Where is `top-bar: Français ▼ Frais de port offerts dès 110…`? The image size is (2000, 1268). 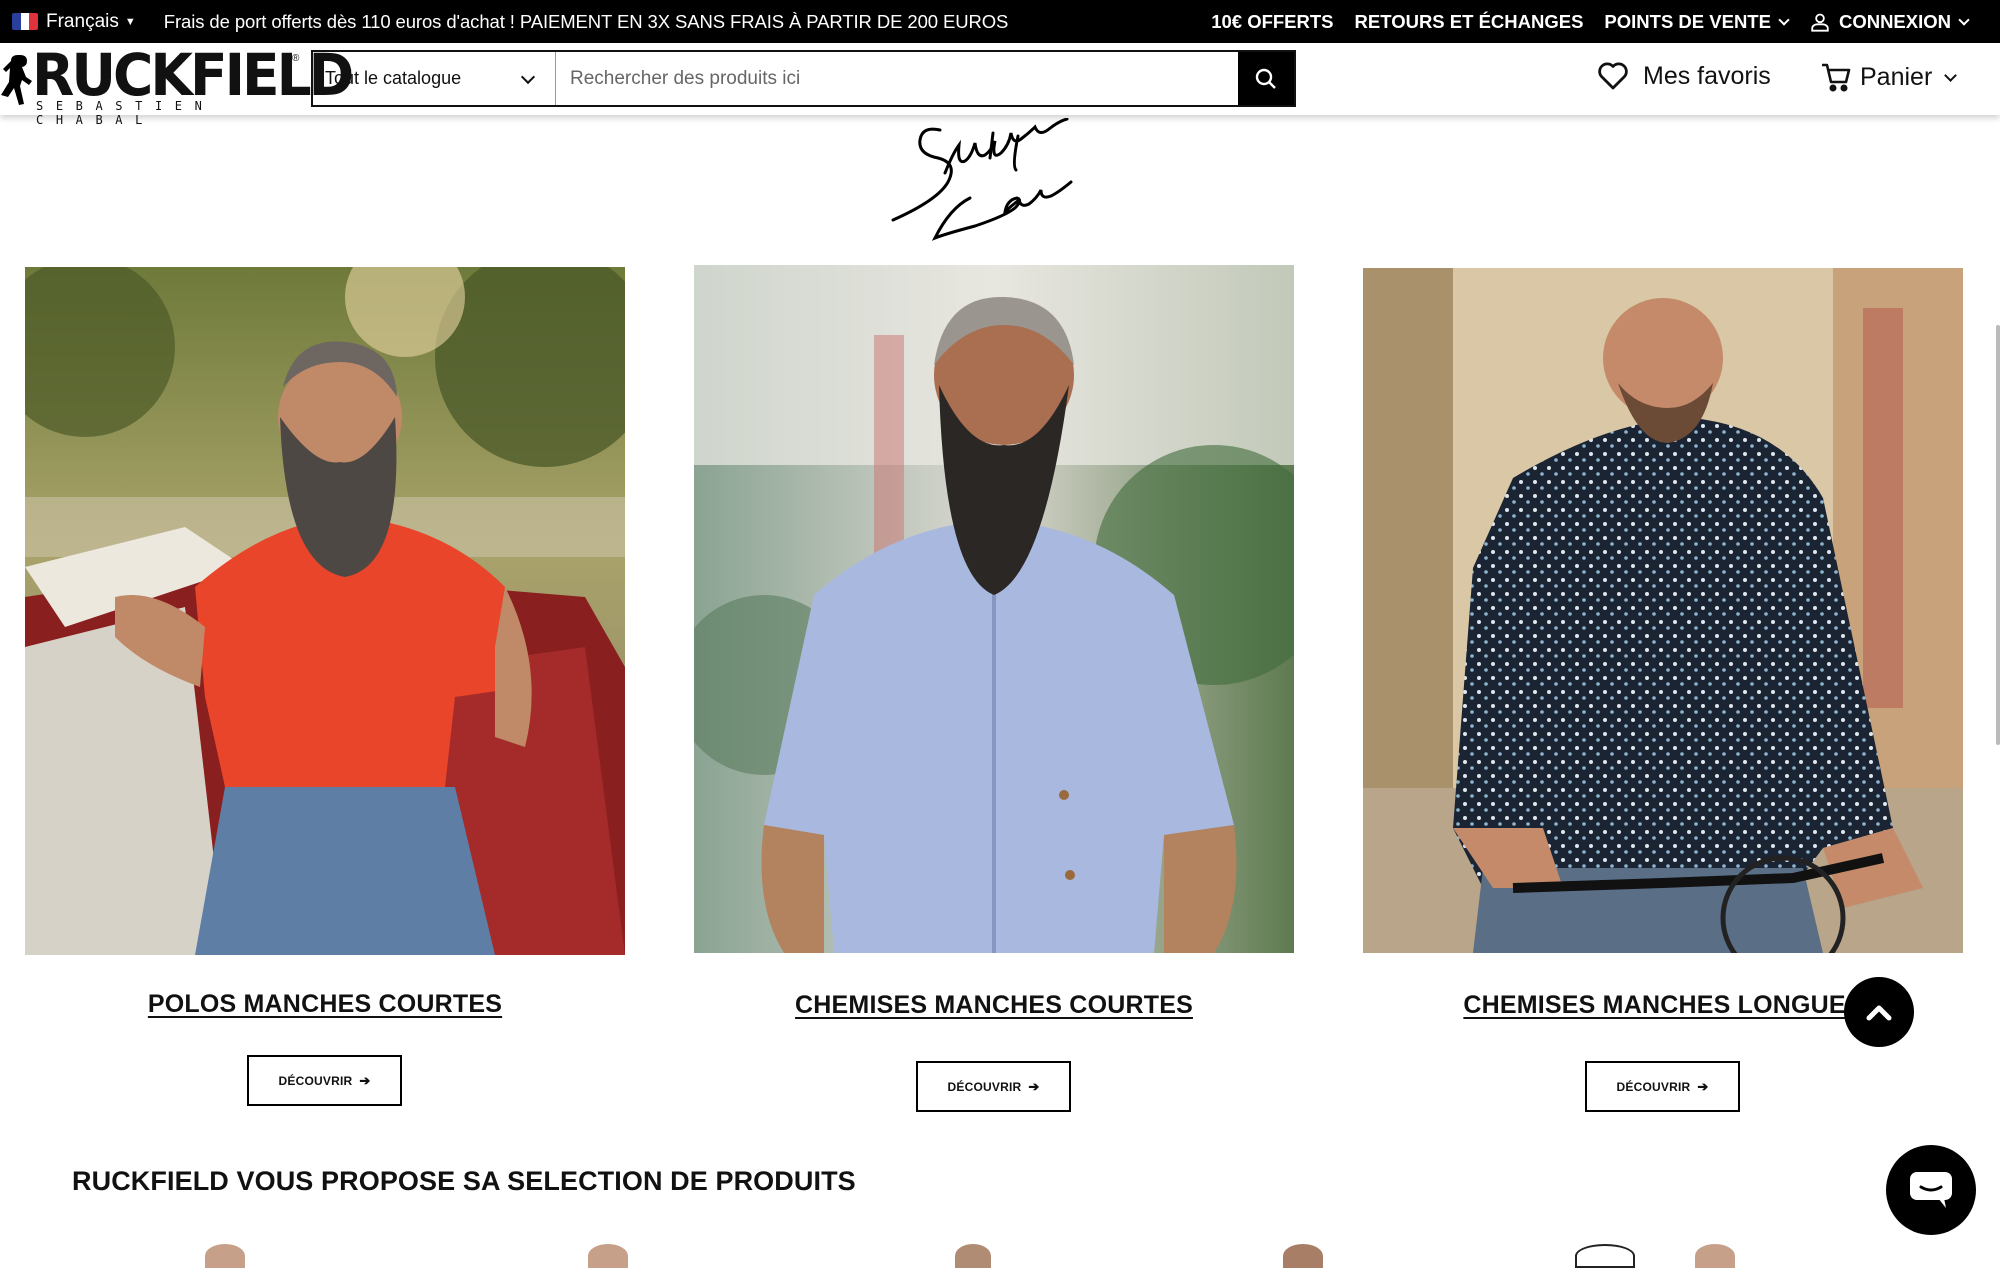 top-bar: Français ▼ Frais de port offerts dès 110… is located at coordinates (1000, 21).